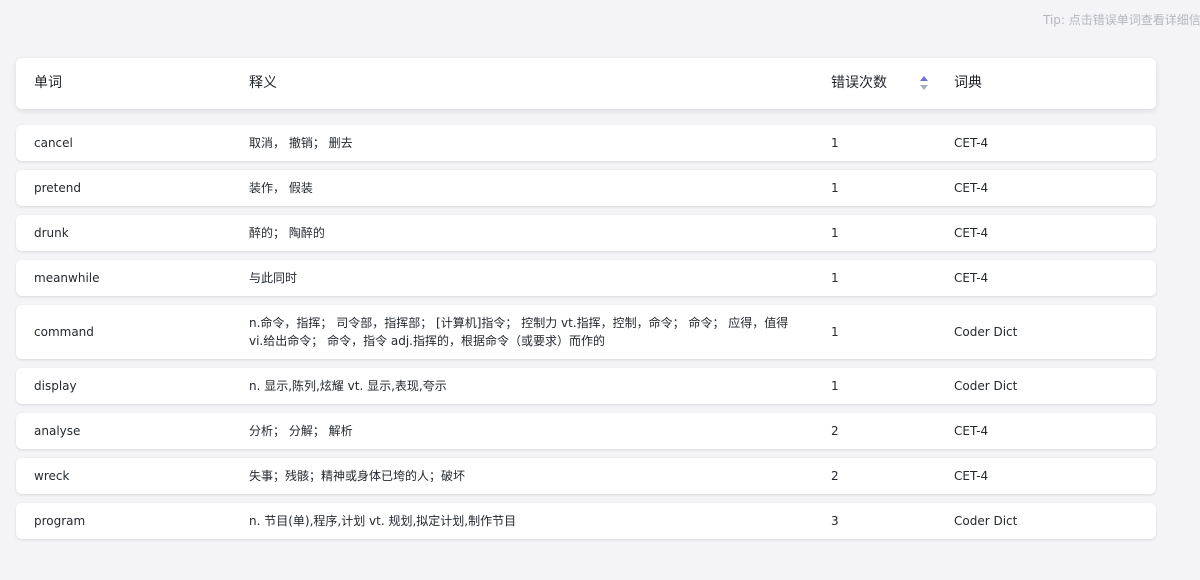 The height and width of the screenshot is (580, 1200). What do you see at coordinates (924, 78) in the screenshot?
I see `sort-up-icon` at bounding box center [924, 78].